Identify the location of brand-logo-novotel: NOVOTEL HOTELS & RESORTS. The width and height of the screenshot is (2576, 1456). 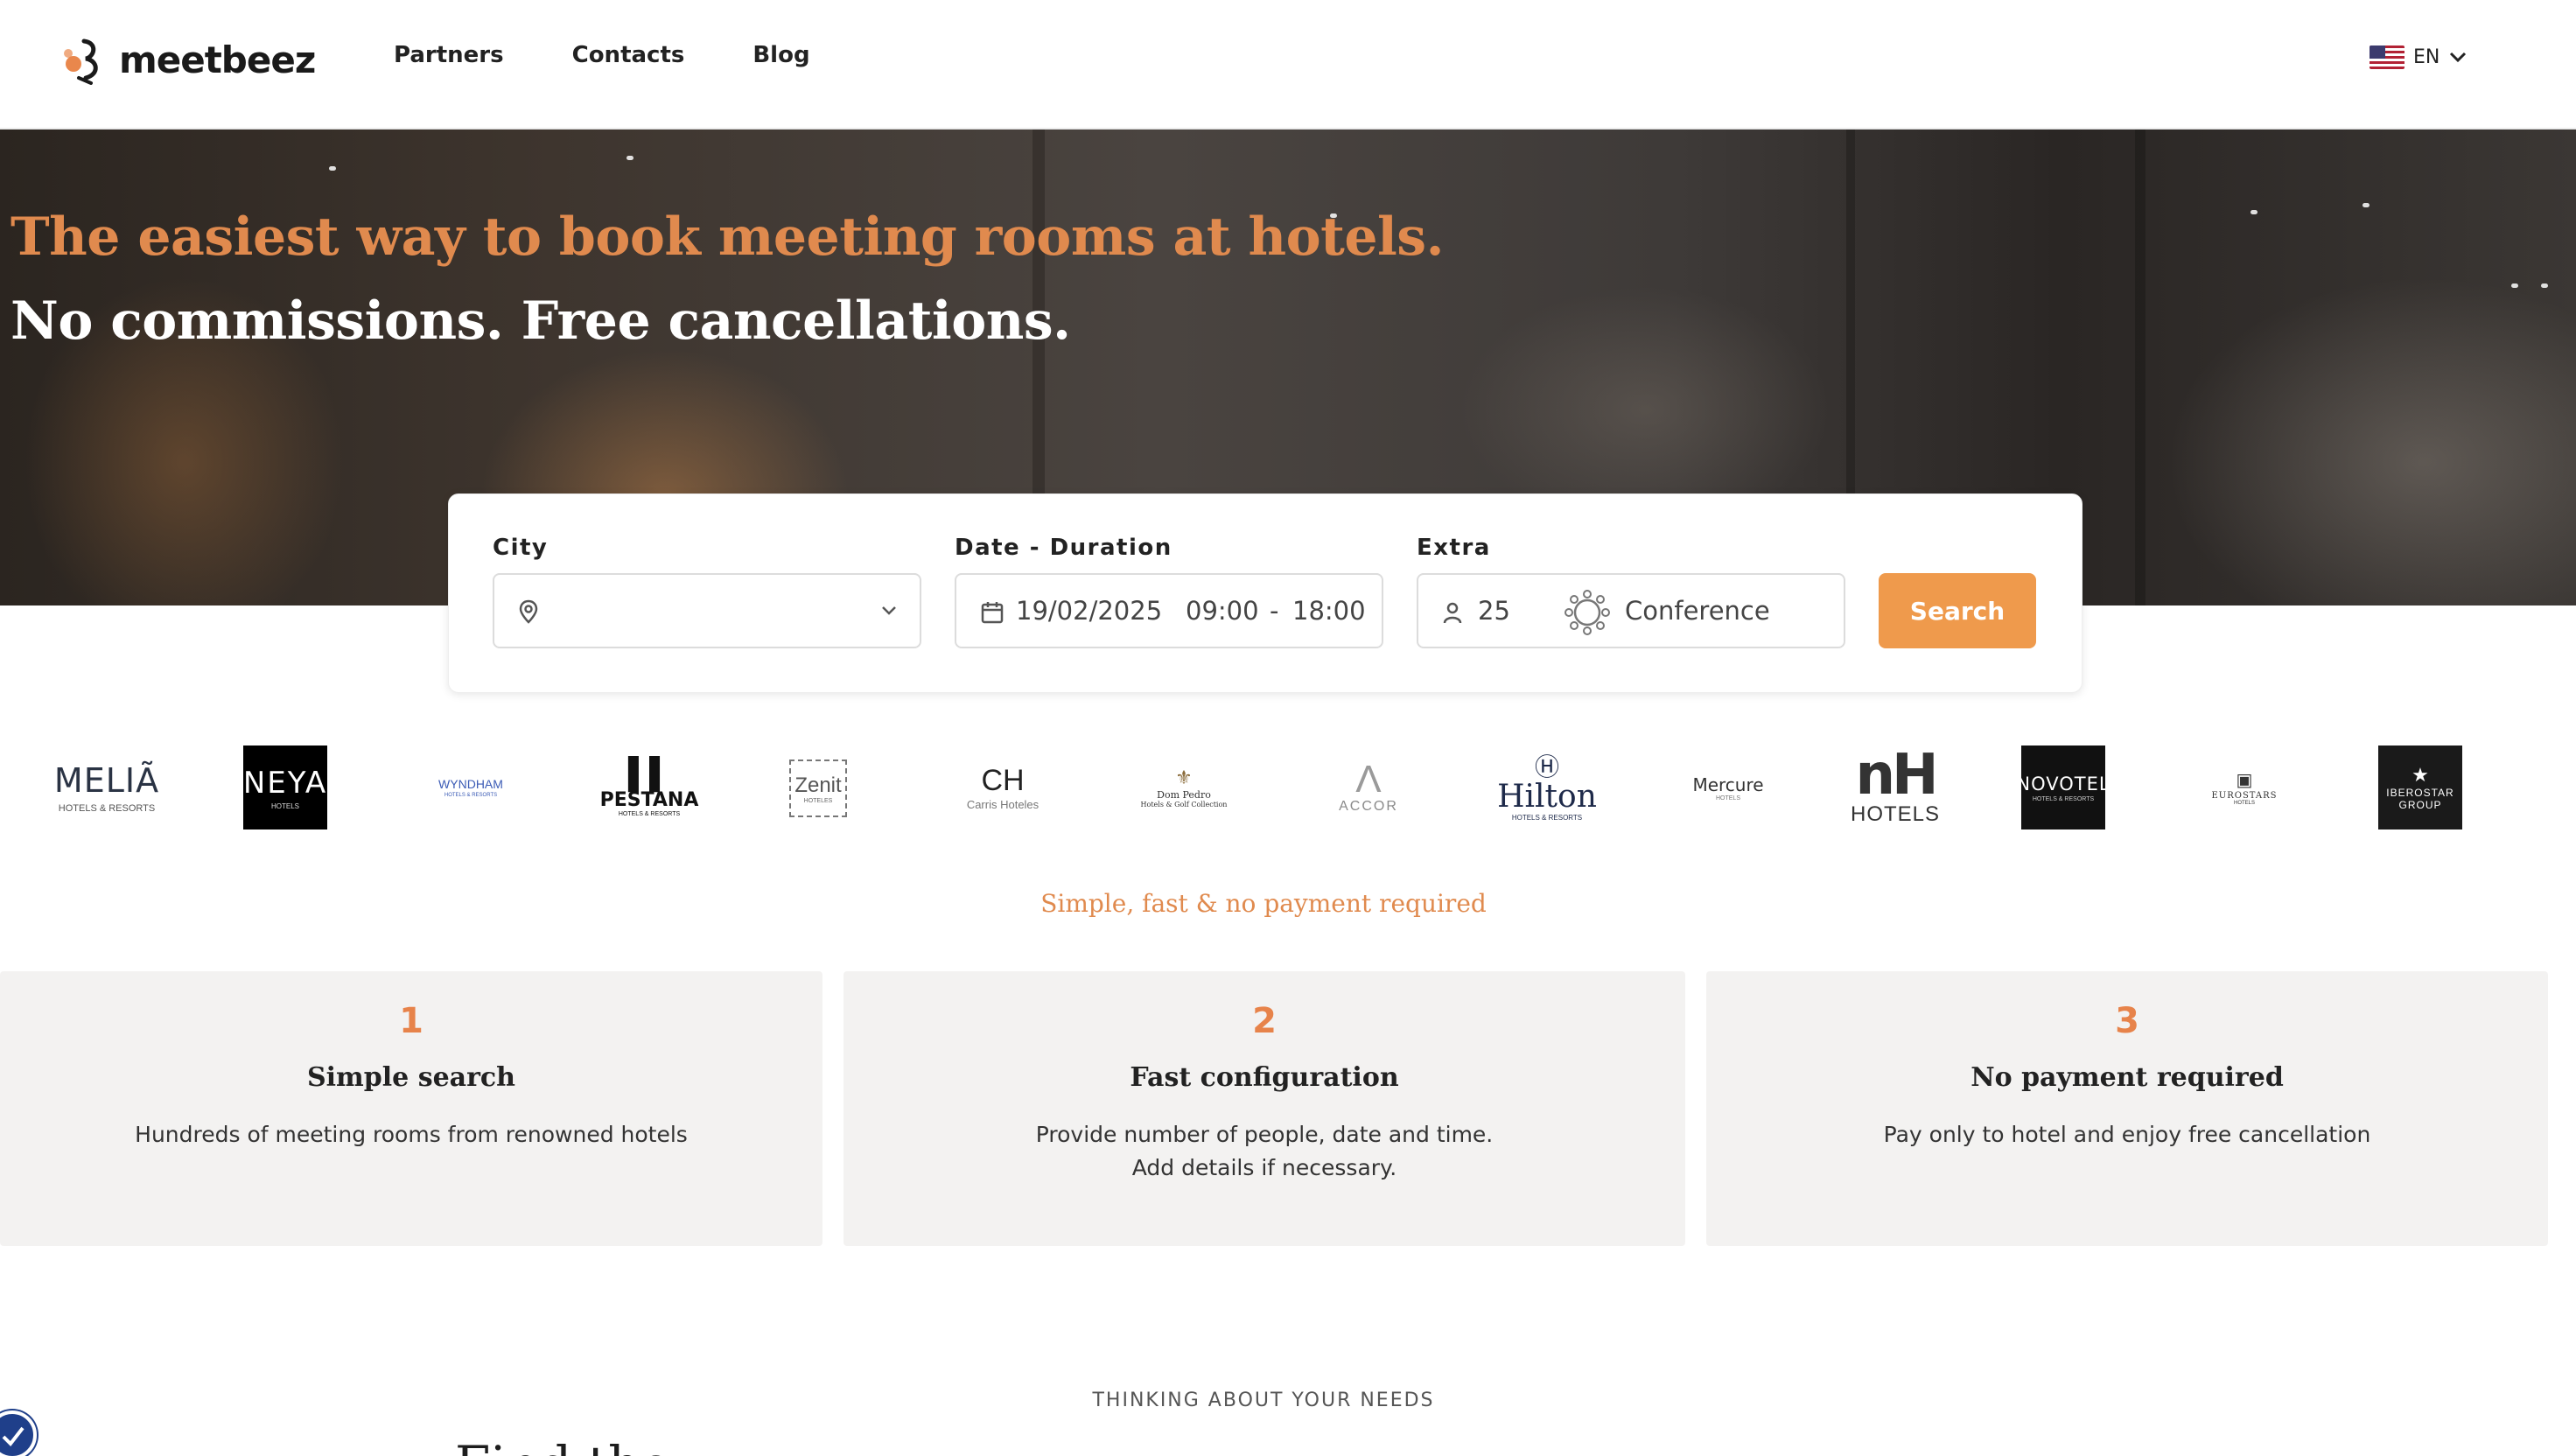
(2063, 788).